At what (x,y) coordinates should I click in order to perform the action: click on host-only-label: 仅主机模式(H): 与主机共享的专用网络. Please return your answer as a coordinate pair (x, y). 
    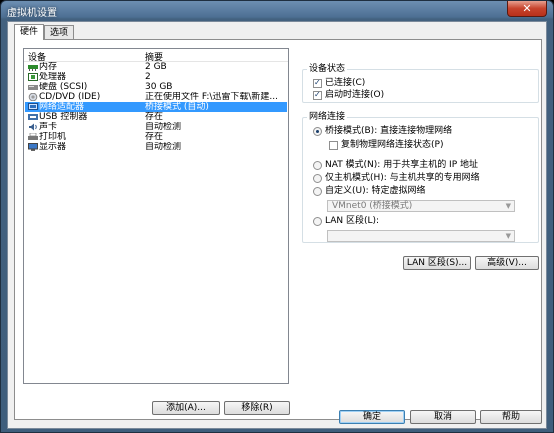
    Looking at the image, I should click on (402, 178).